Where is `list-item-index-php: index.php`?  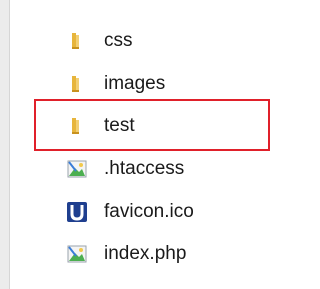
list-item-index-php: index.php is located at coordinates (133, 254).